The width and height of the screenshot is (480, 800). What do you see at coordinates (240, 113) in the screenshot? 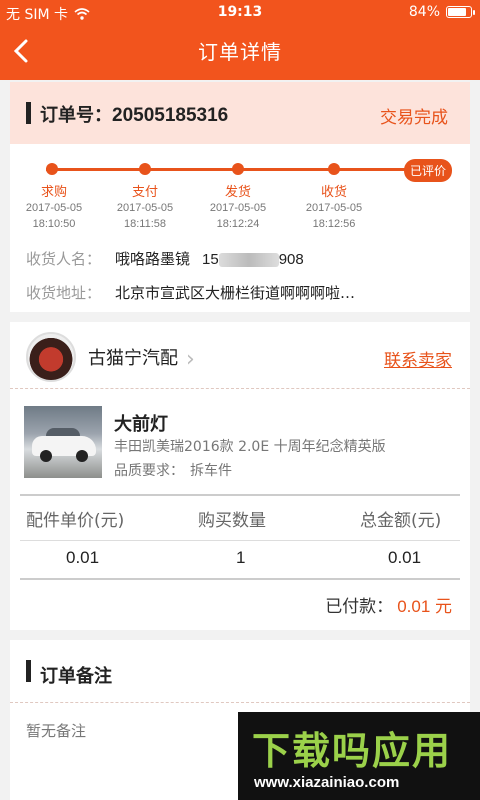
I see `order-header: 订单号：20505185316 交易完成` at bounding box center [240, 113].